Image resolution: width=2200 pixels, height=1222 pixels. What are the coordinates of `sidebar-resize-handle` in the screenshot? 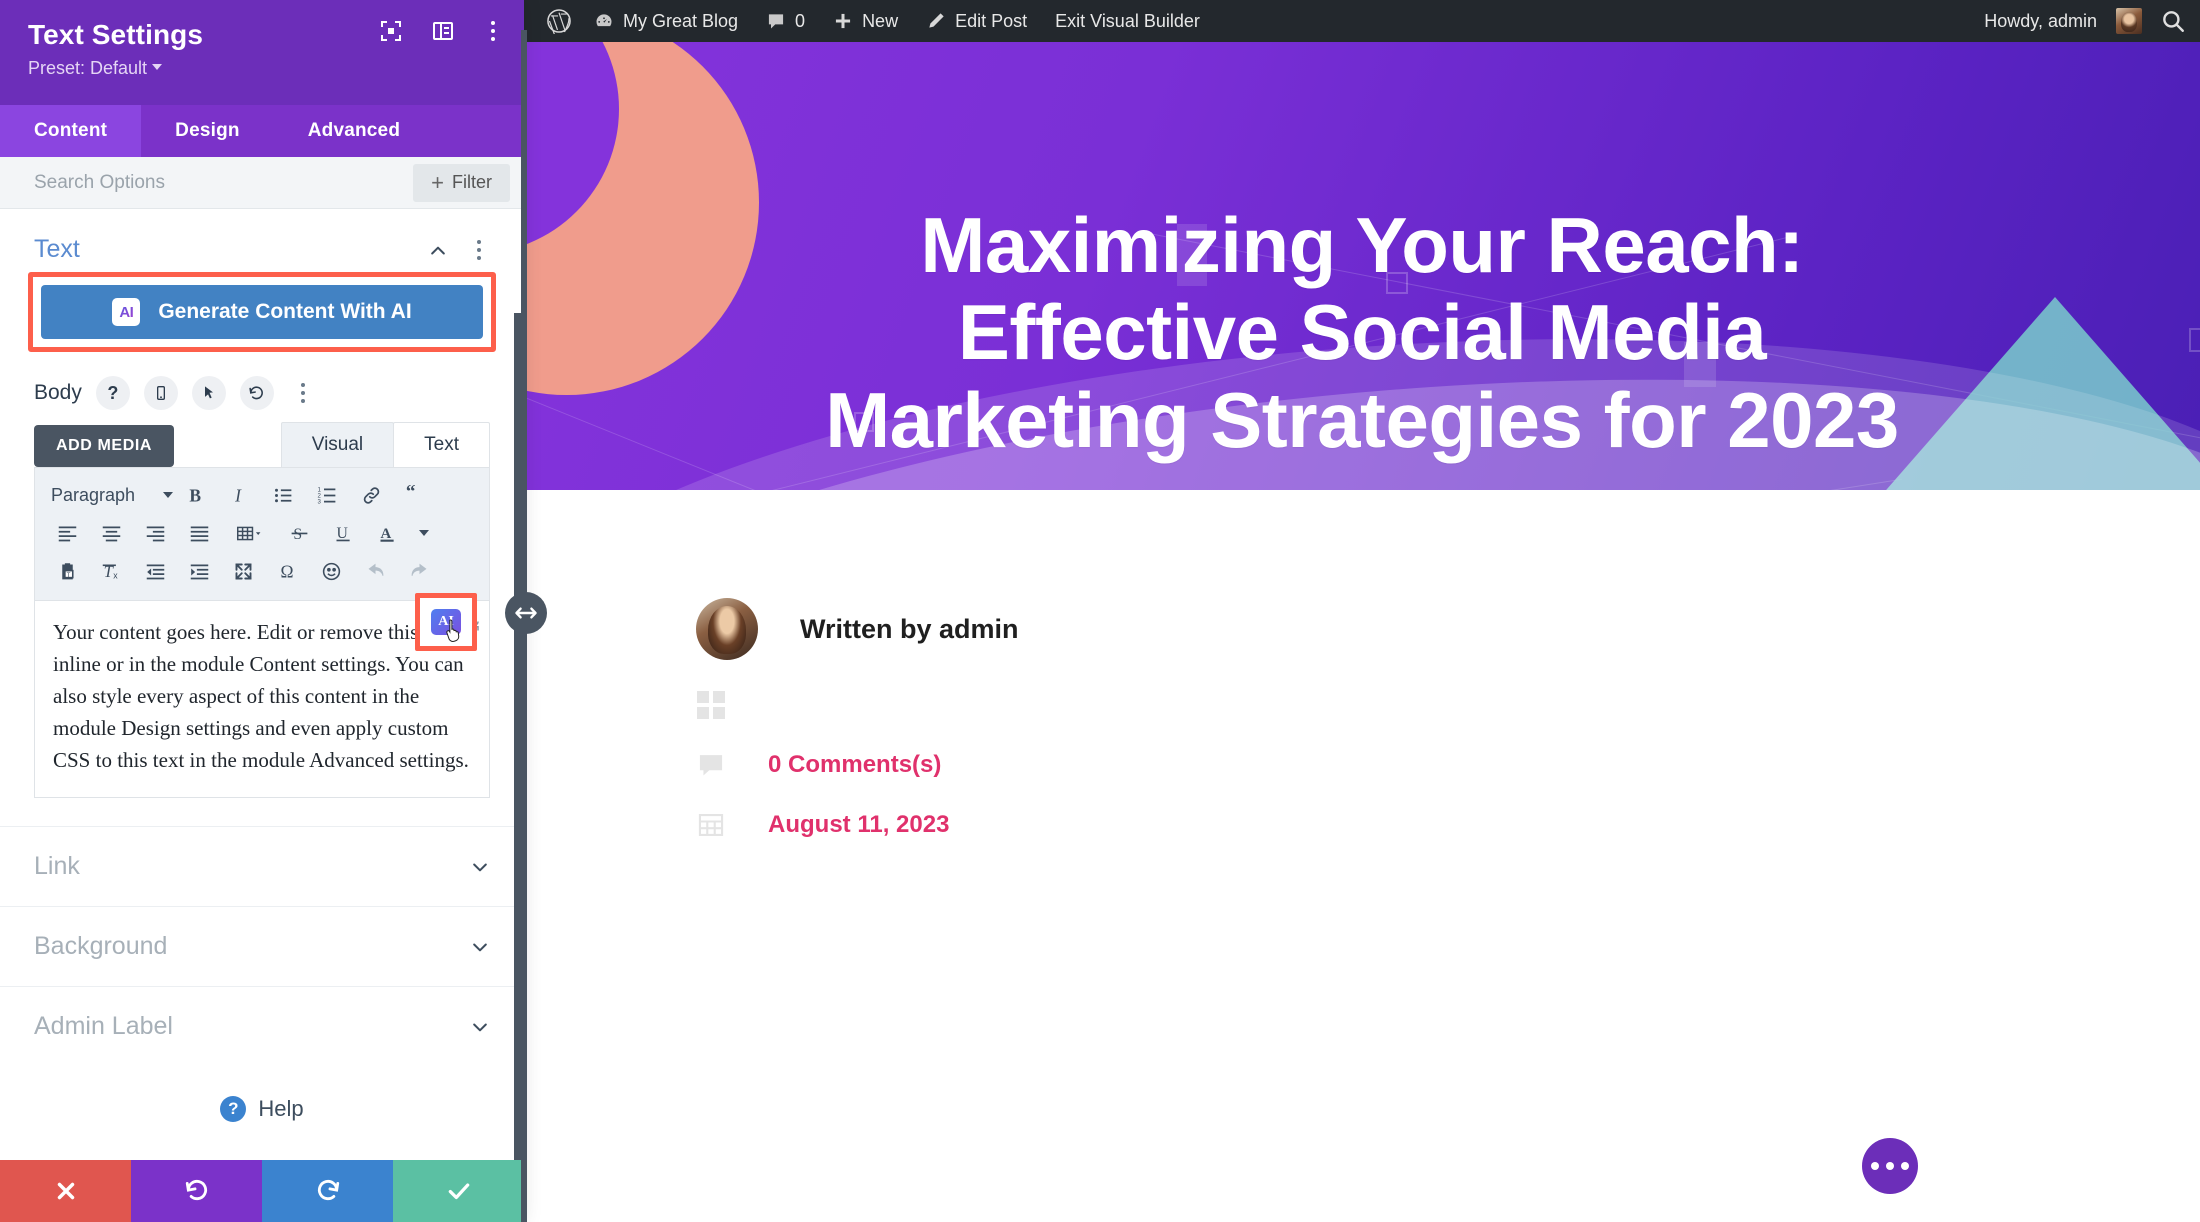 It's located at (526, 613).